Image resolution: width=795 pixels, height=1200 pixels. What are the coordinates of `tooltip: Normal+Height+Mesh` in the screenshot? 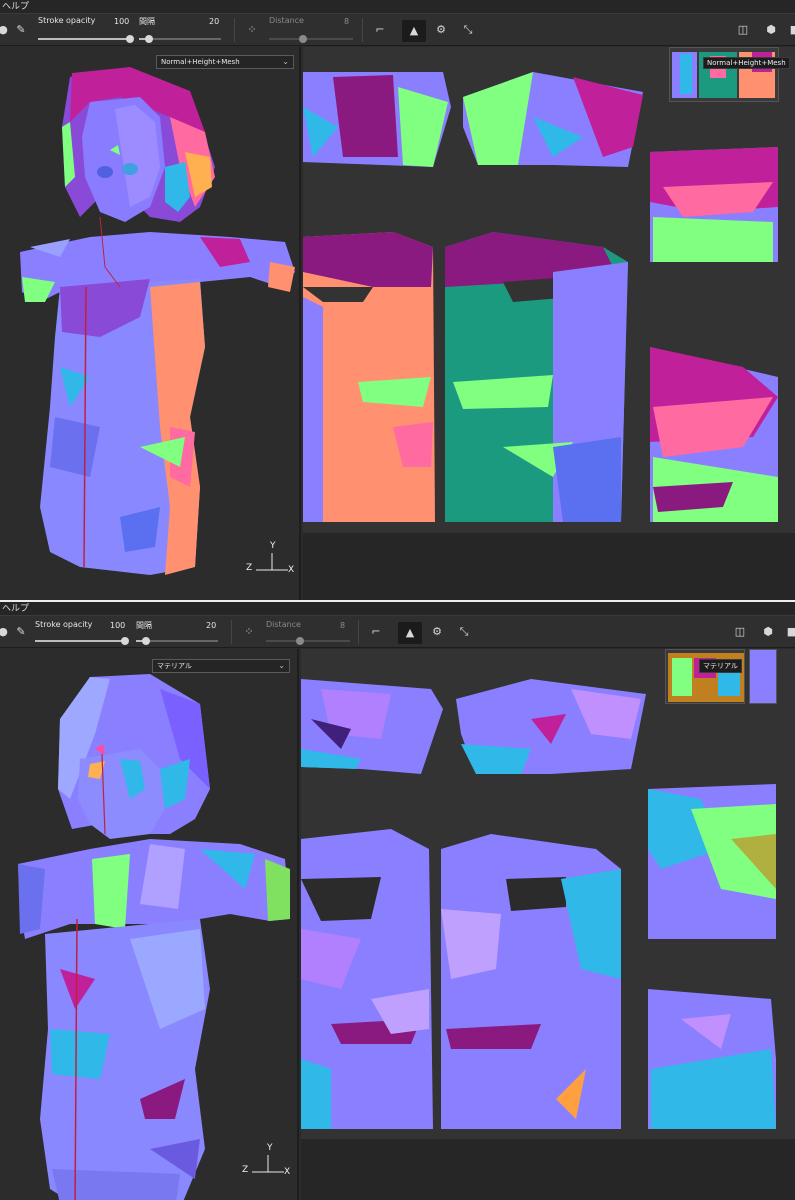 It's located at (746, 63).